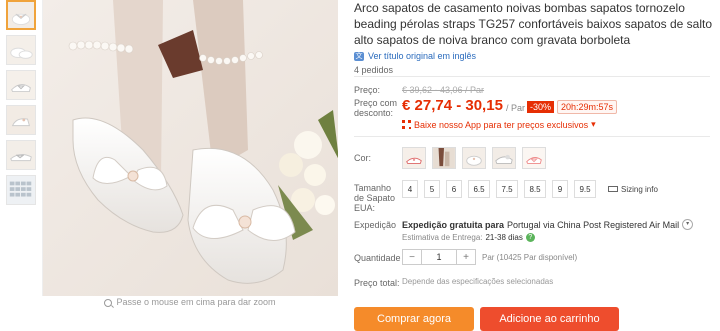 The width and height of the screenshot is (720, 331). What do you see at coordinates (452, 105) in the screenshot?
I see `discount-price: € 27,74 - 30,15` at bounding box center [452, 105].